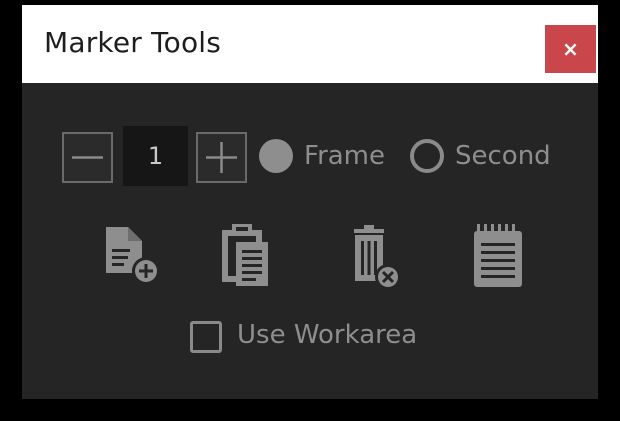 This screenshot has height=421, width=620. I want to click on marker-list-button, so click(498, 255).